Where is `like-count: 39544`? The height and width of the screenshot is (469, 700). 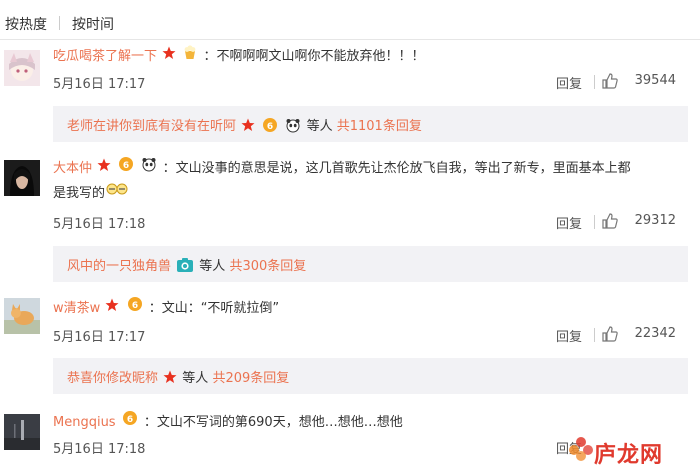
like-count: 39544 is located at coordinates (655, 80).